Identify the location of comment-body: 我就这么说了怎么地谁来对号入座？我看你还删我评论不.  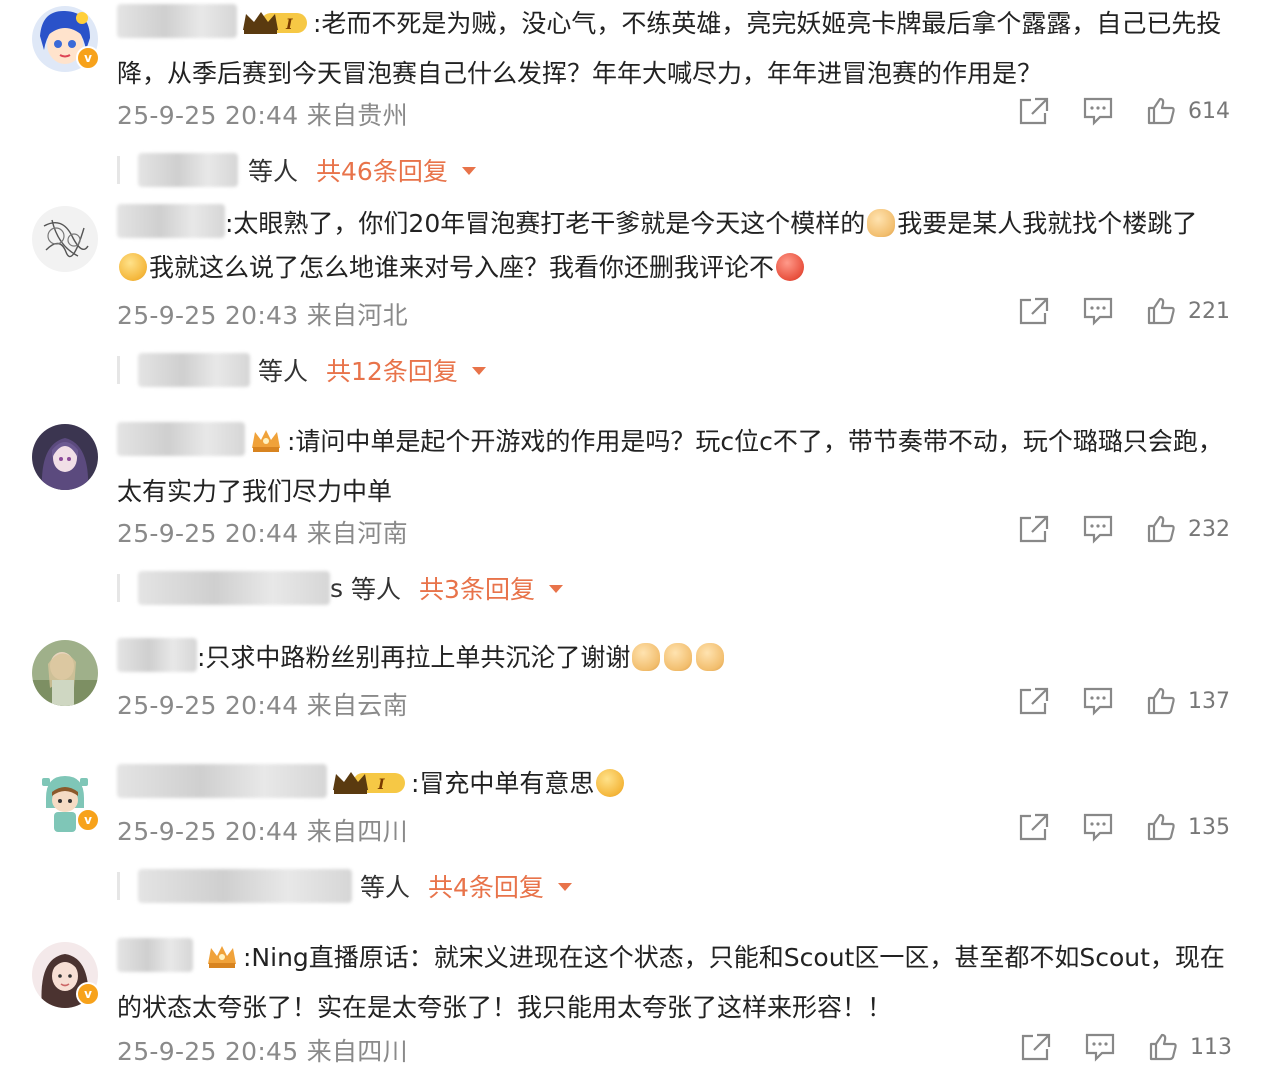
(462, 267).